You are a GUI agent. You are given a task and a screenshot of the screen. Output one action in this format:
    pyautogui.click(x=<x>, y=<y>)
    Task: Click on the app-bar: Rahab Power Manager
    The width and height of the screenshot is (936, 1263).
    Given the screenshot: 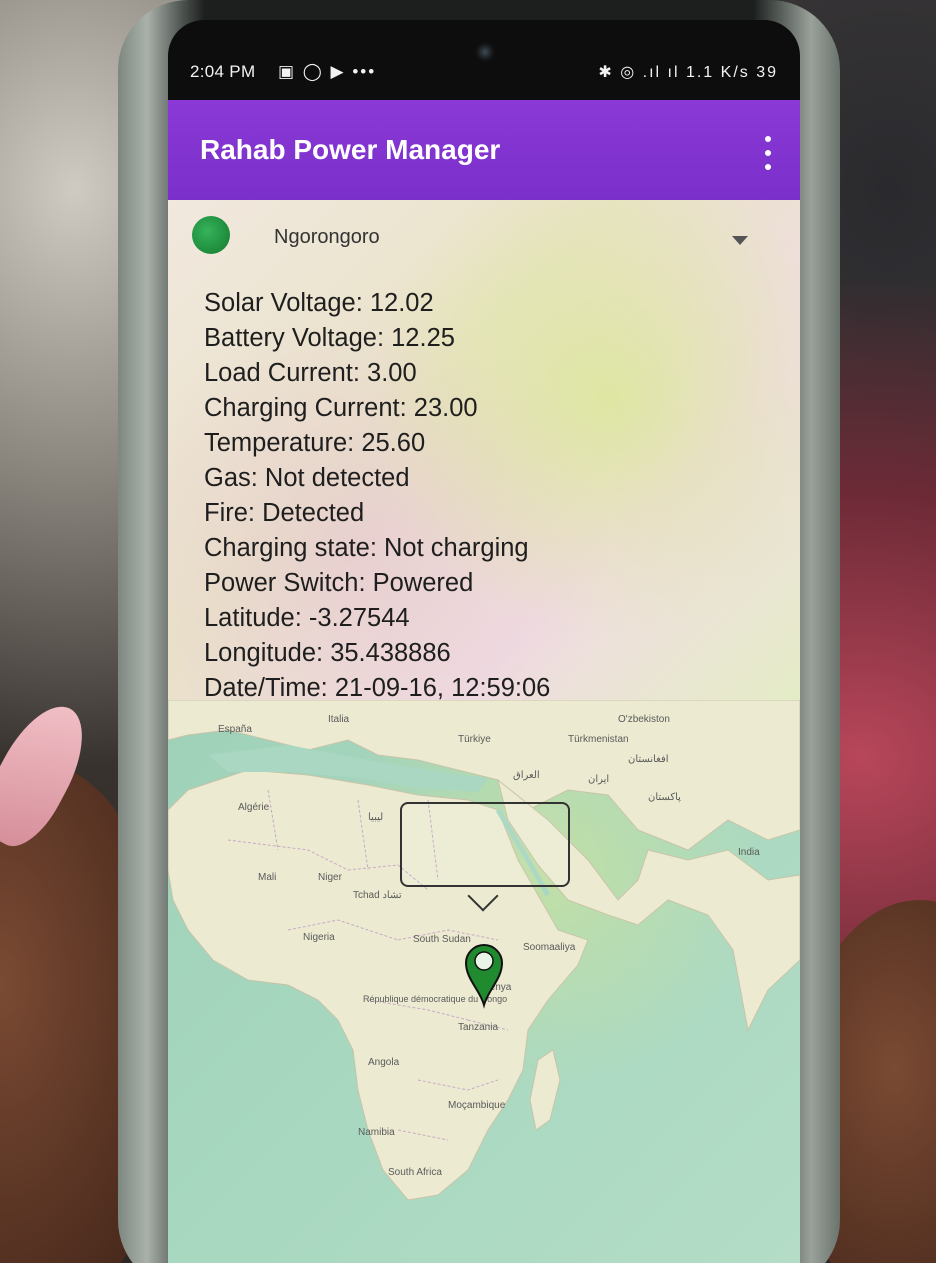 What is the action you would take?
    pyautogui.click(x=484, y=150)
    